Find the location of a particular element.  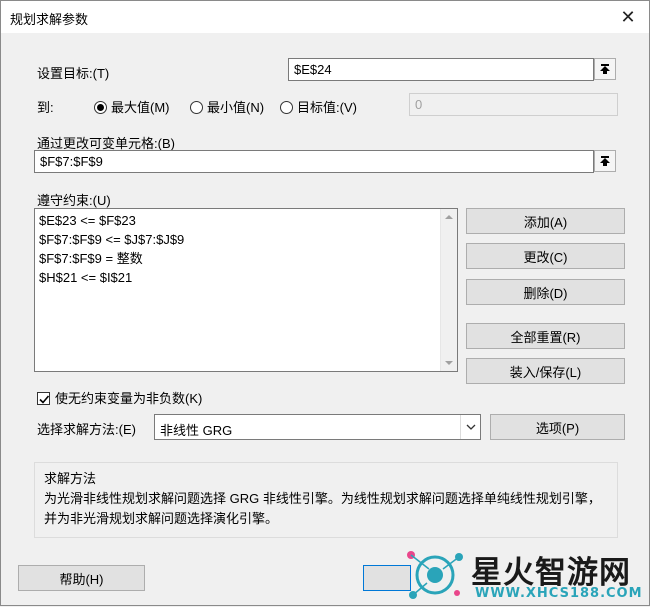

load-save-button: 装入/保存(L) is located at coordinates (545, 371).